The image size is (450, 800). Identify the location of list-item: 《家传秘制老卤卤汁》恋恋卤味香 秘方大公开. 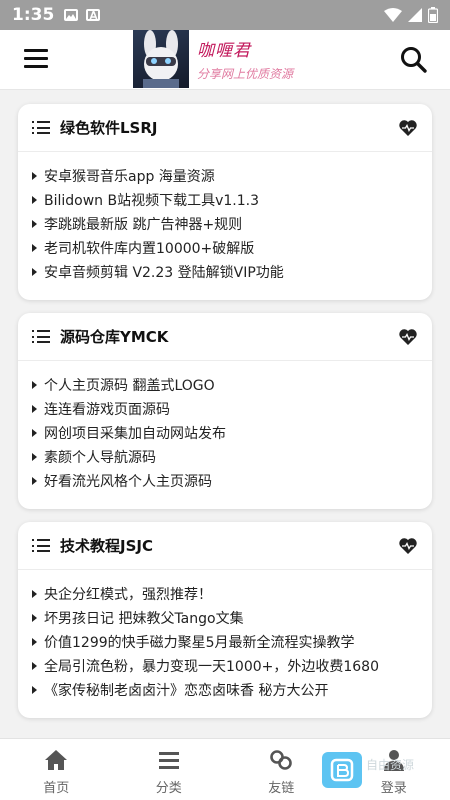
(225, 690).